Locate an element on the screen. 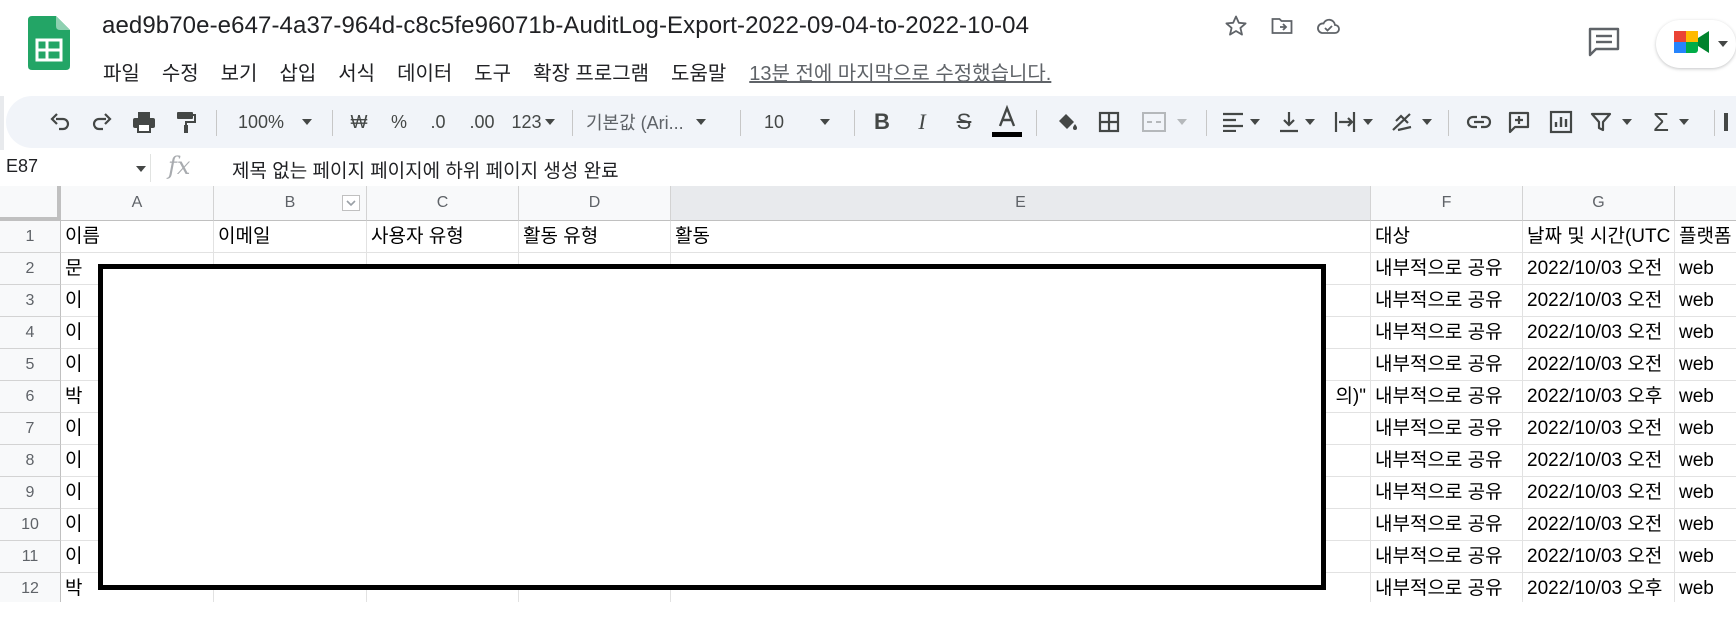 This screenshot has height=636, width=1736. menu-tools: 도구 is located at coordinates (492, 71).